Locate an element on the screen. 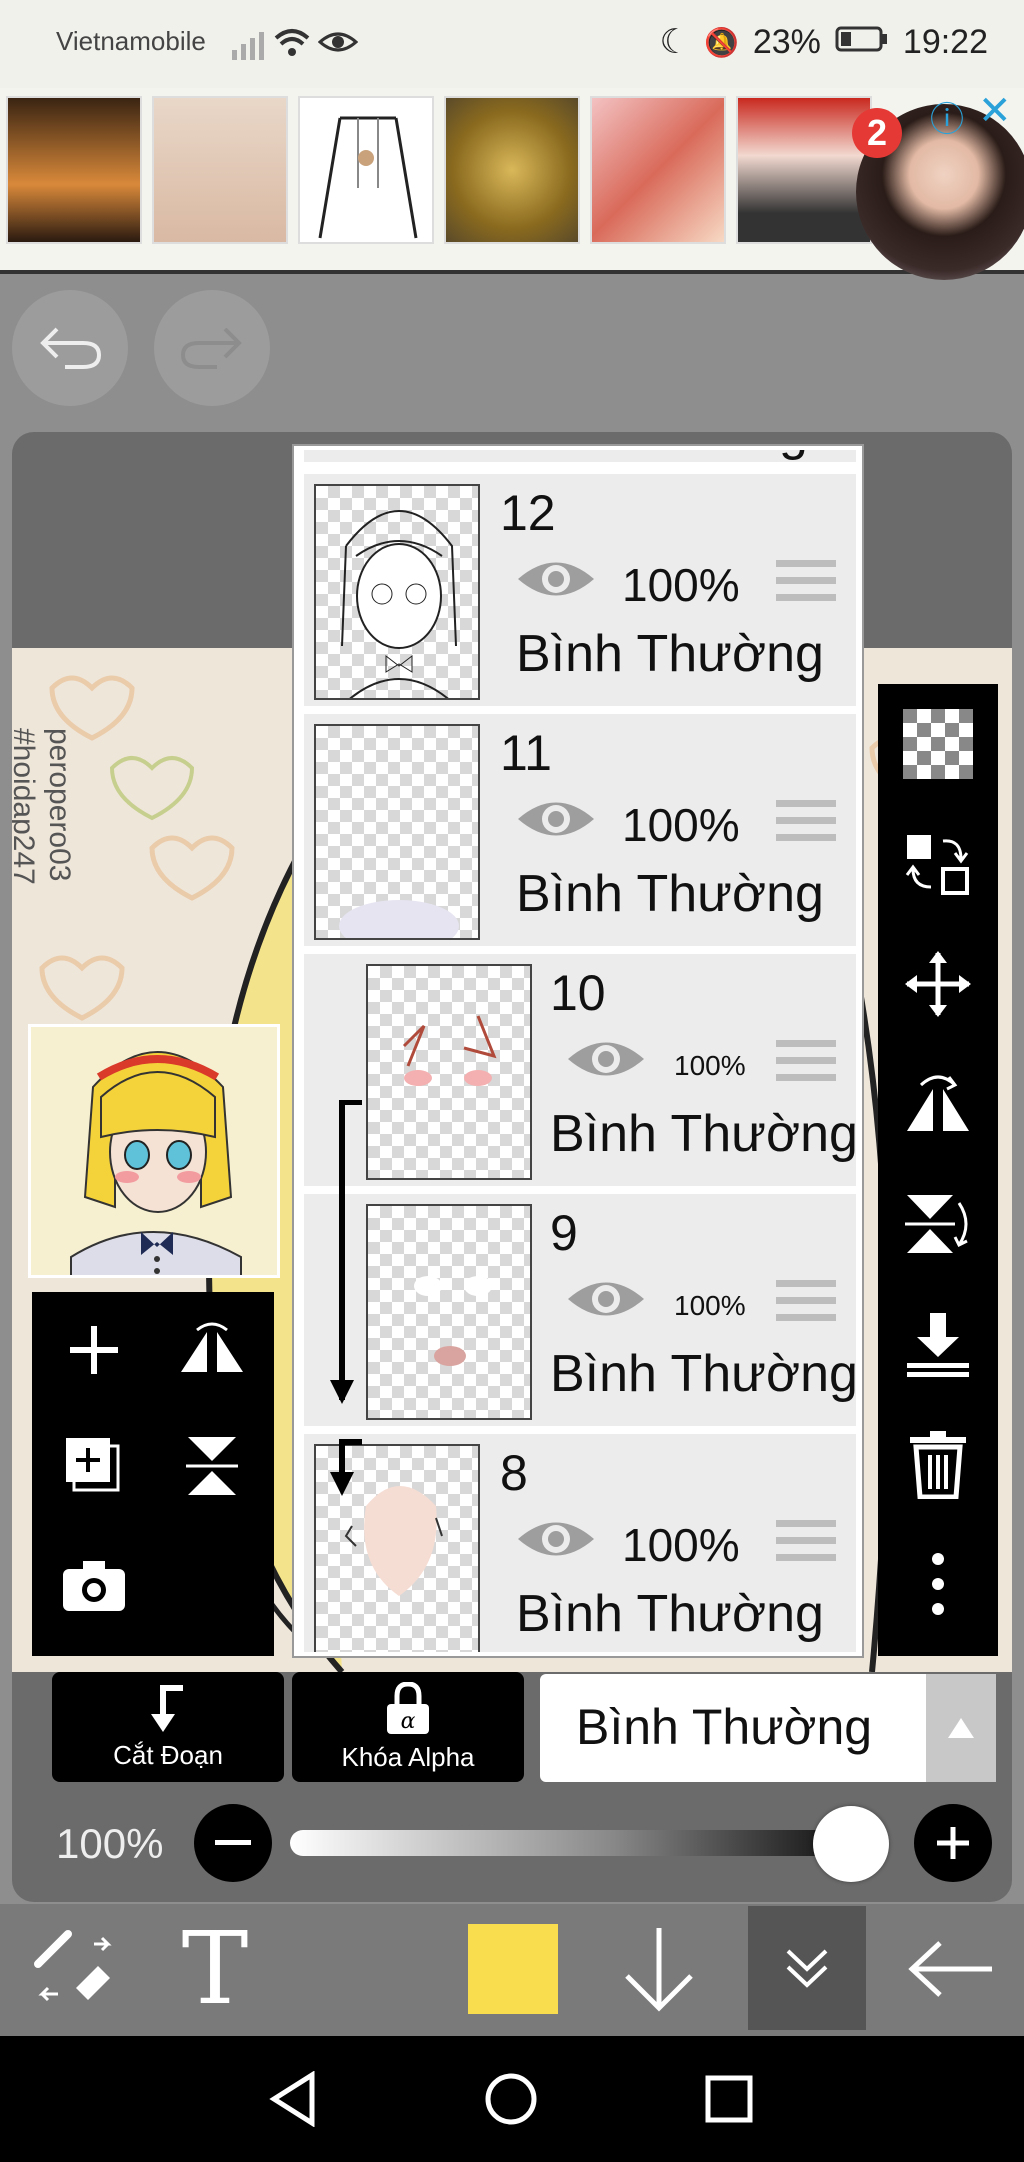  nav-home-button is located at coordinates (511, 2099).